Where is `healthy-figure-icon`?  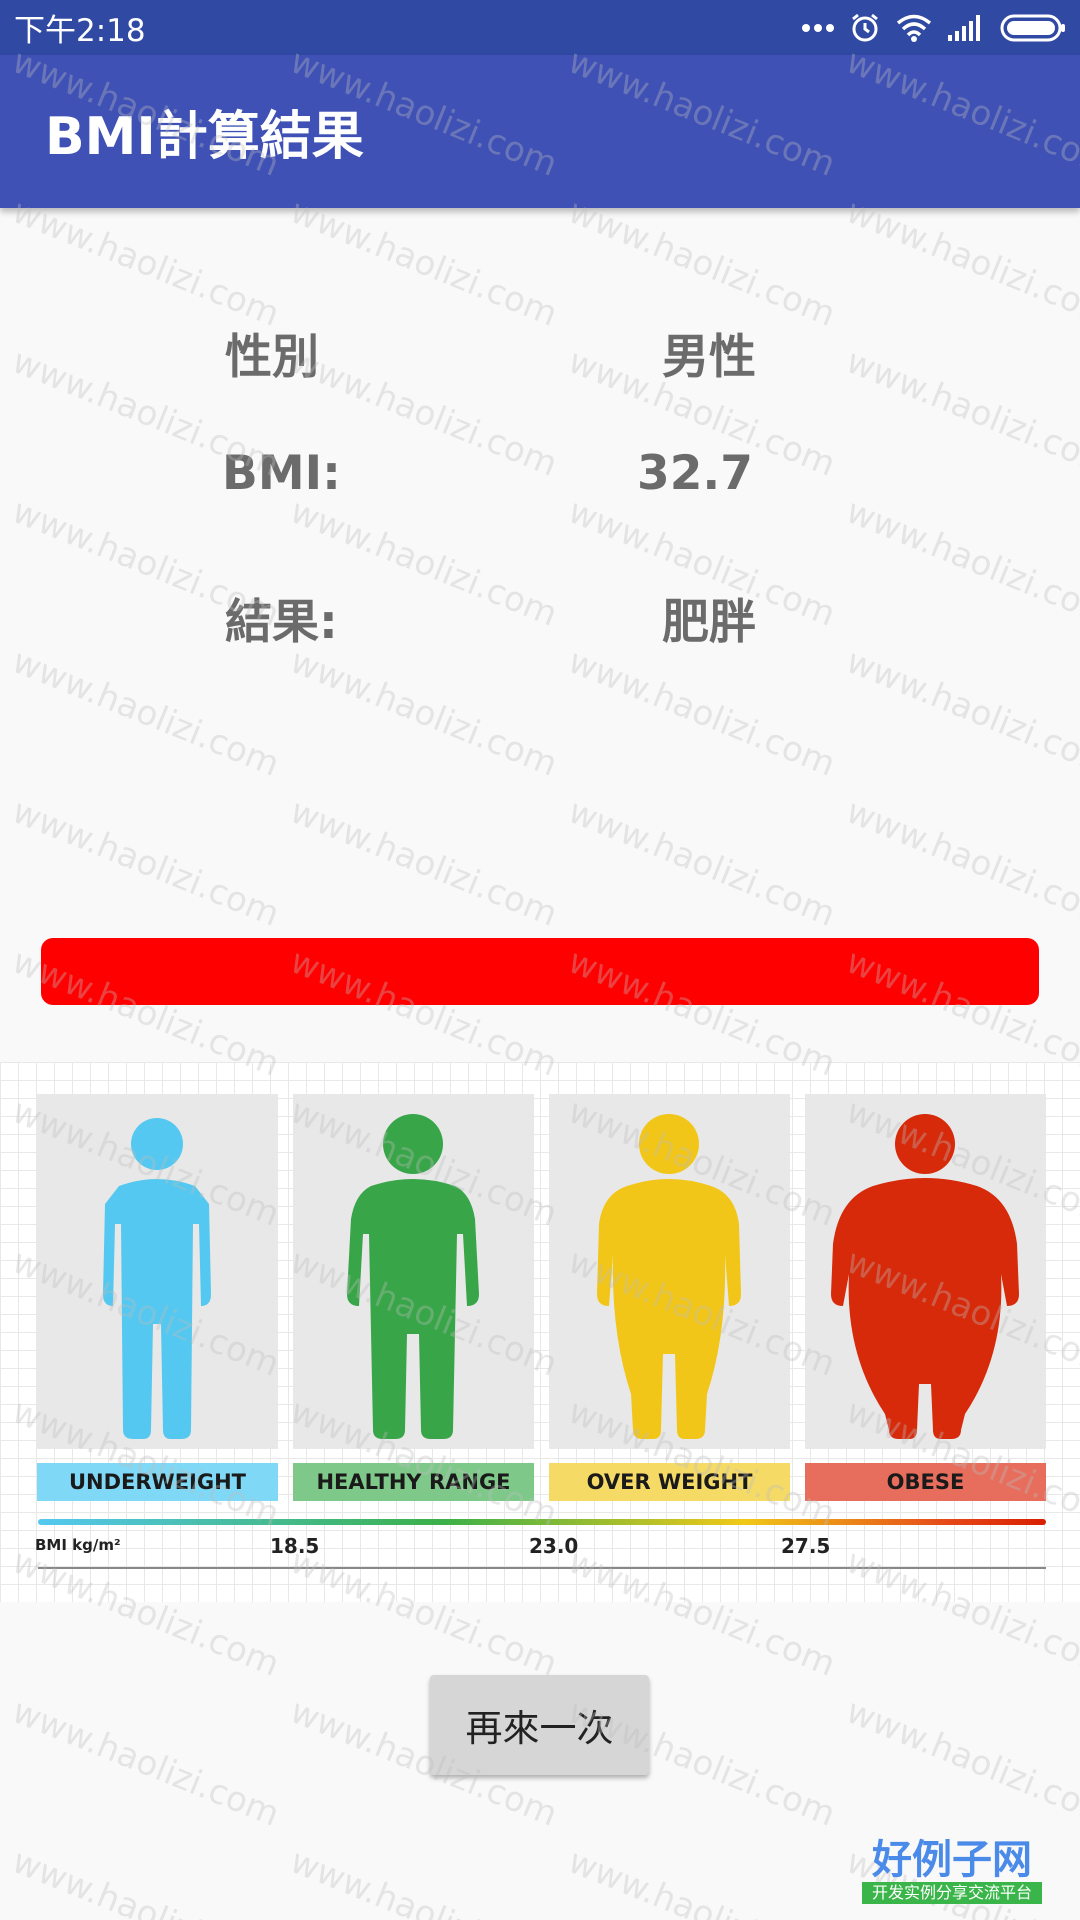 healthy-figure-icon is located at coordinates (413, 1276).